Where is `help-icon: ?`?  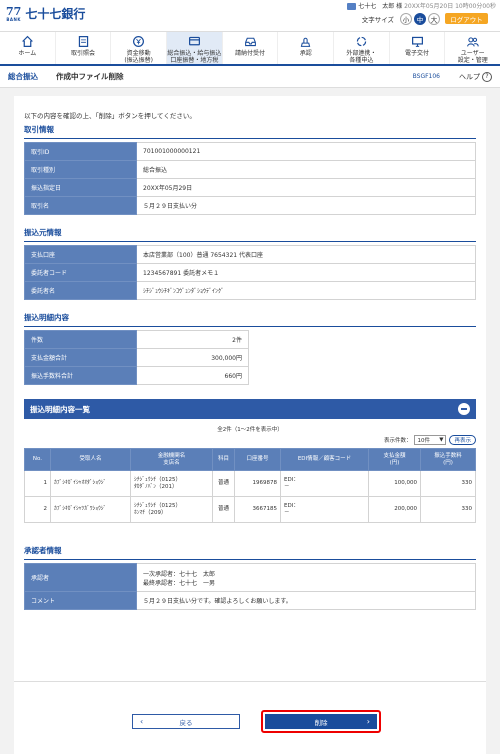
help-icon: ? is located at coordinates (487, 76).